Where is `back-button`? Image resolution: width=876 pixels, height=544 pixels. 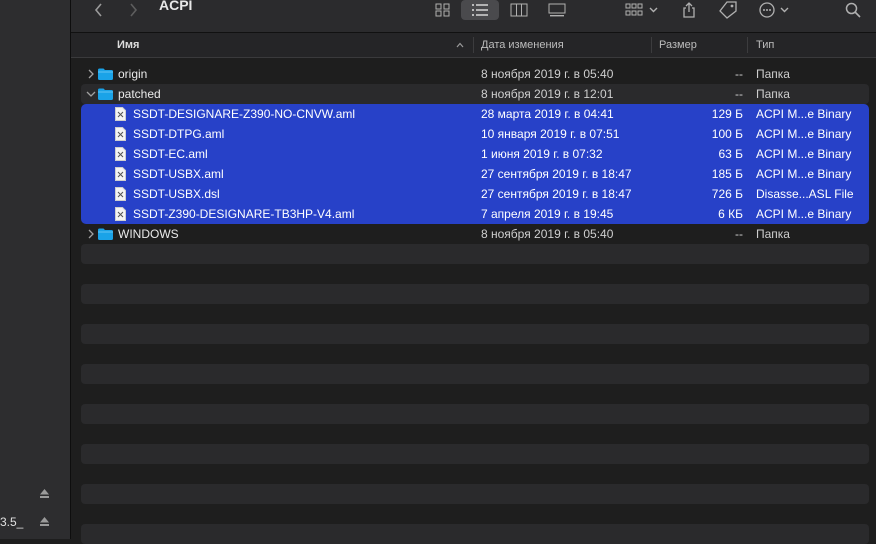
back-button is located at coordinates (99, 10).